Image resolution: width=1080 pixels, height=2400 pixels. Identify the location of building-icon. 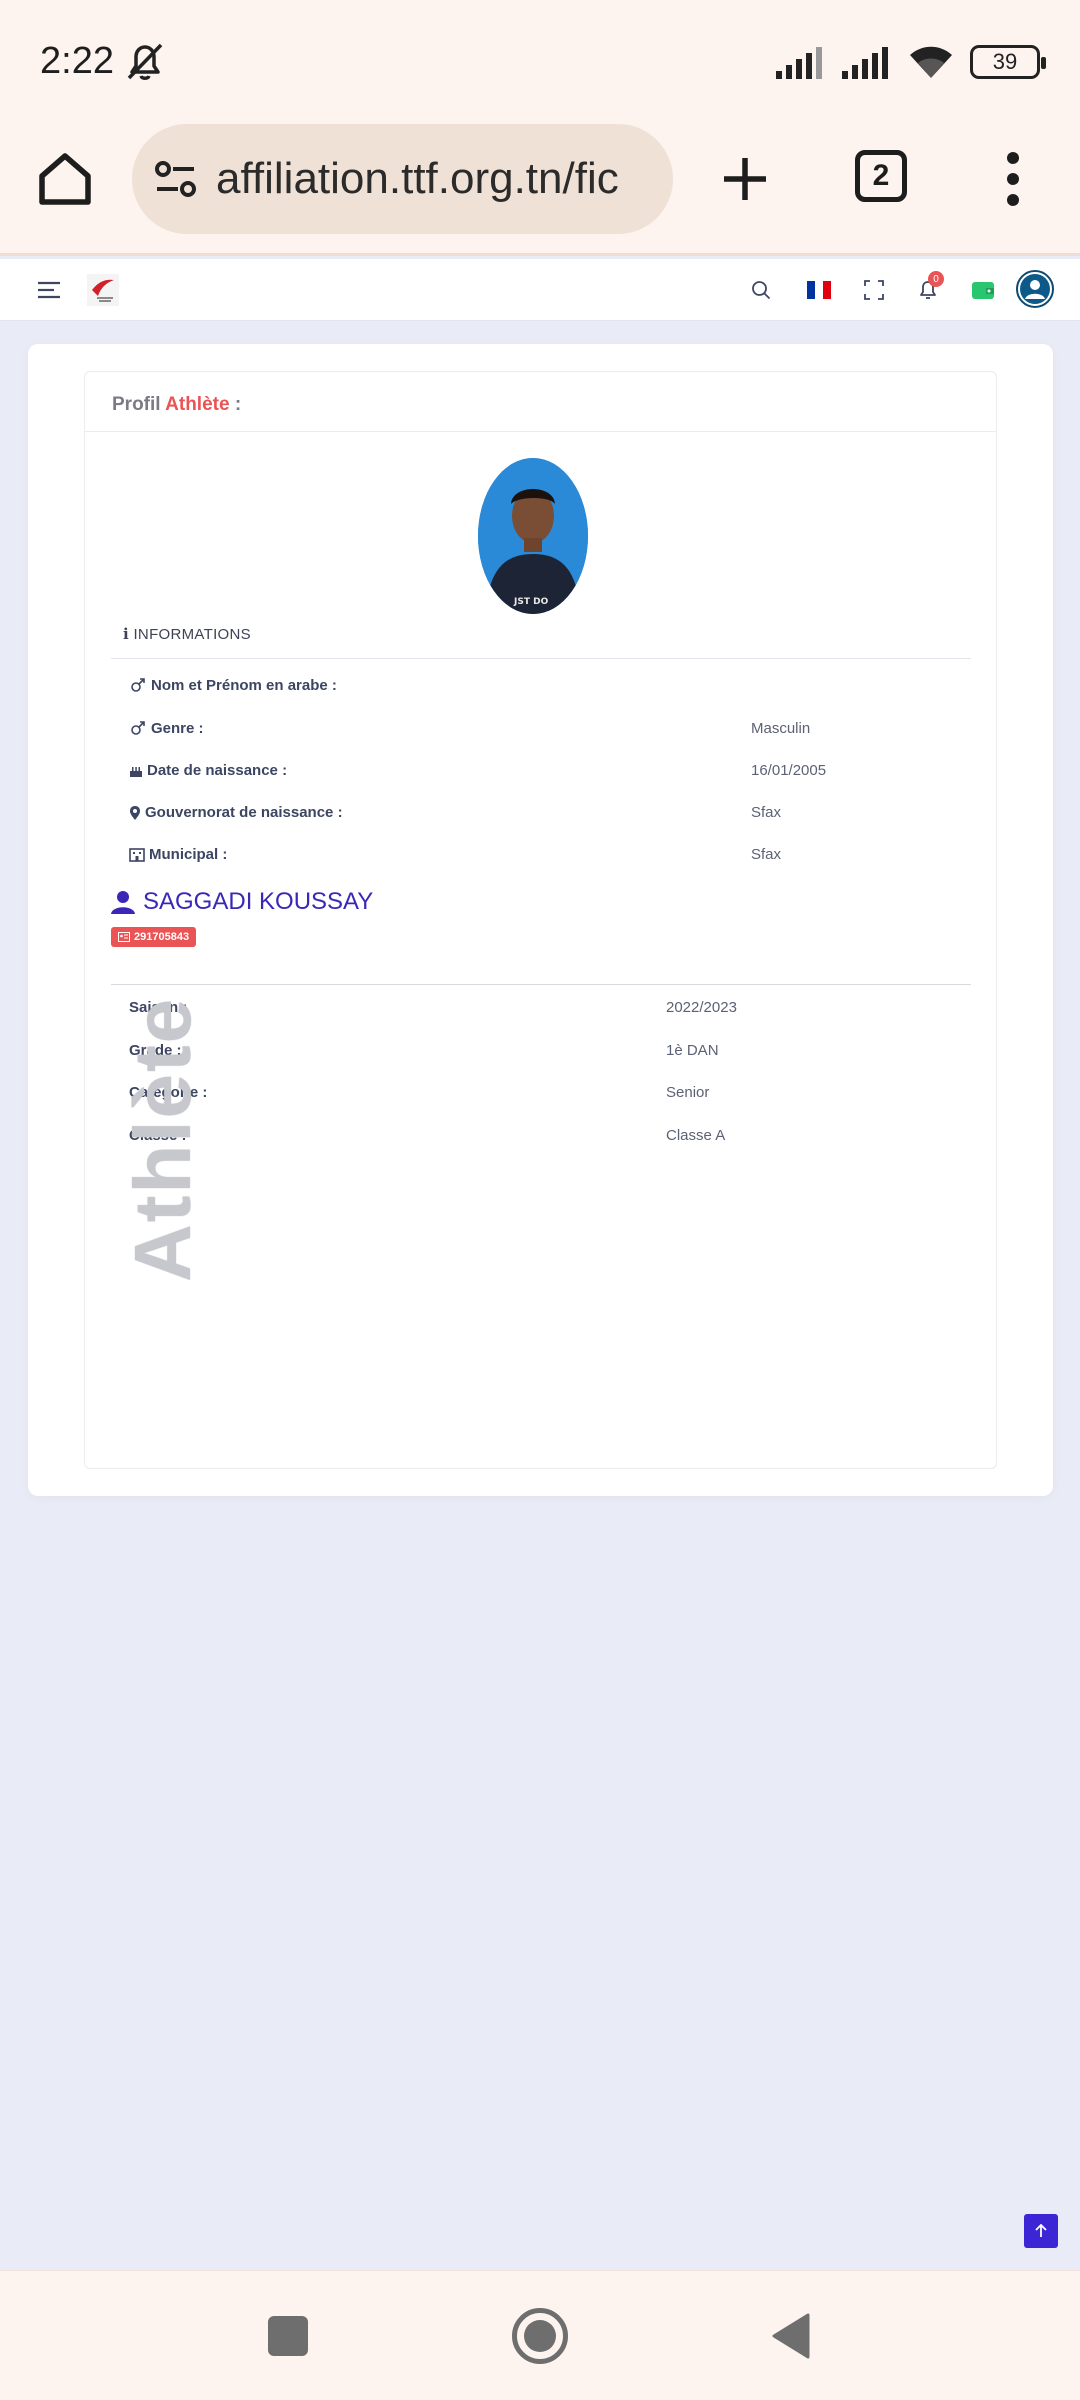
(137, 854).